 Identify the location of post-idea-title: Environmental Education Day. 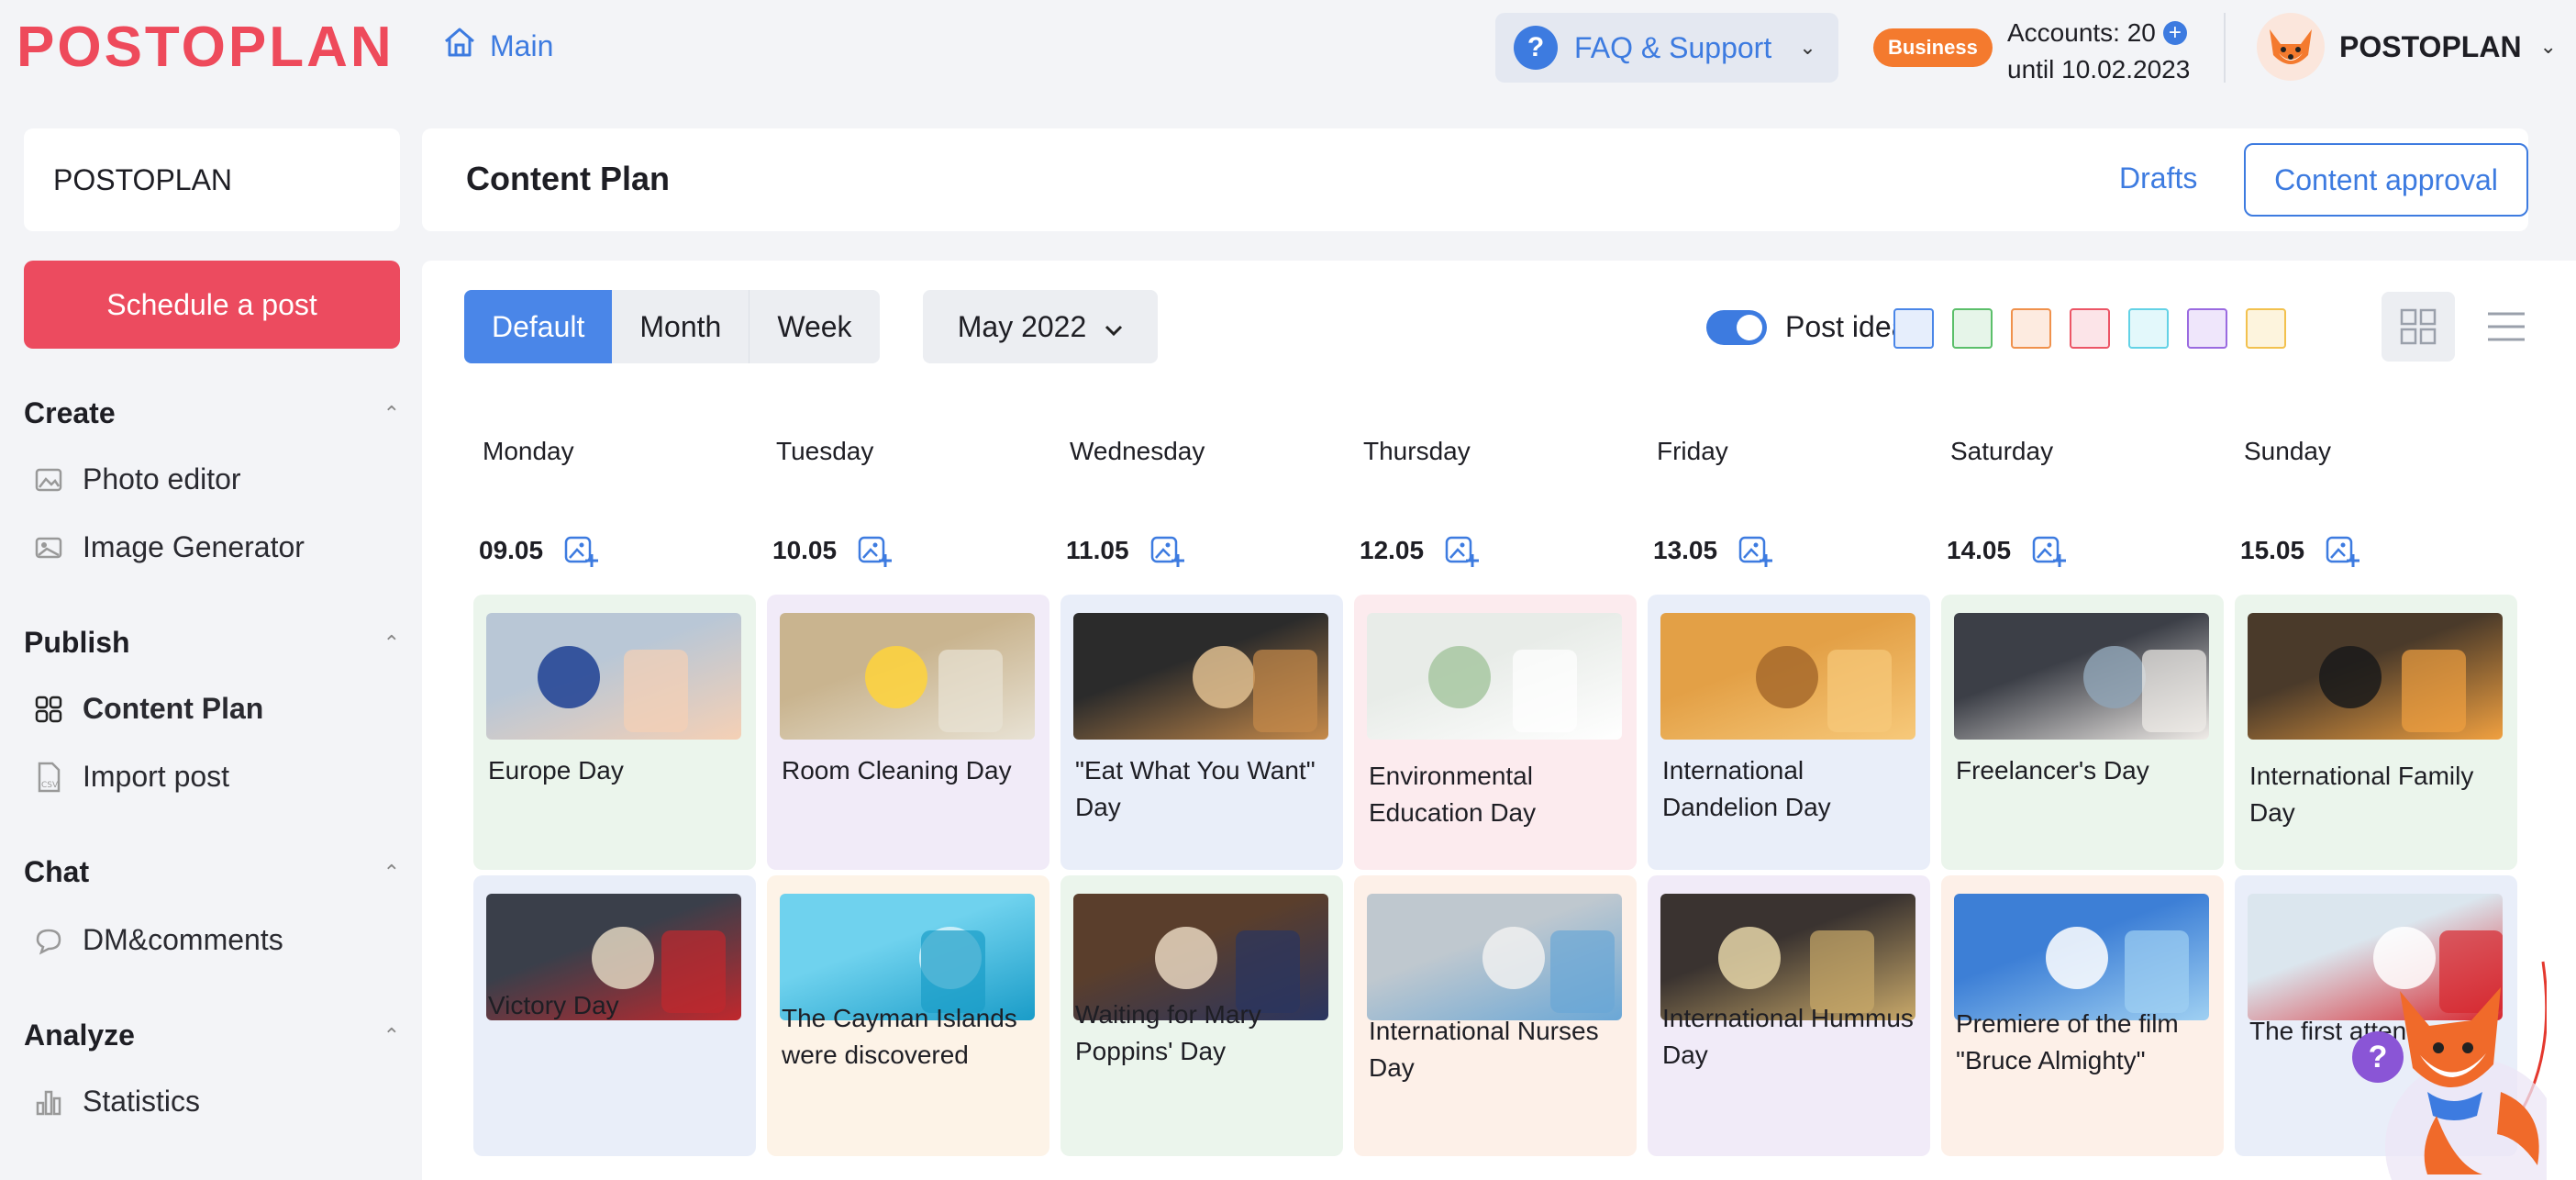
(1453, 794).